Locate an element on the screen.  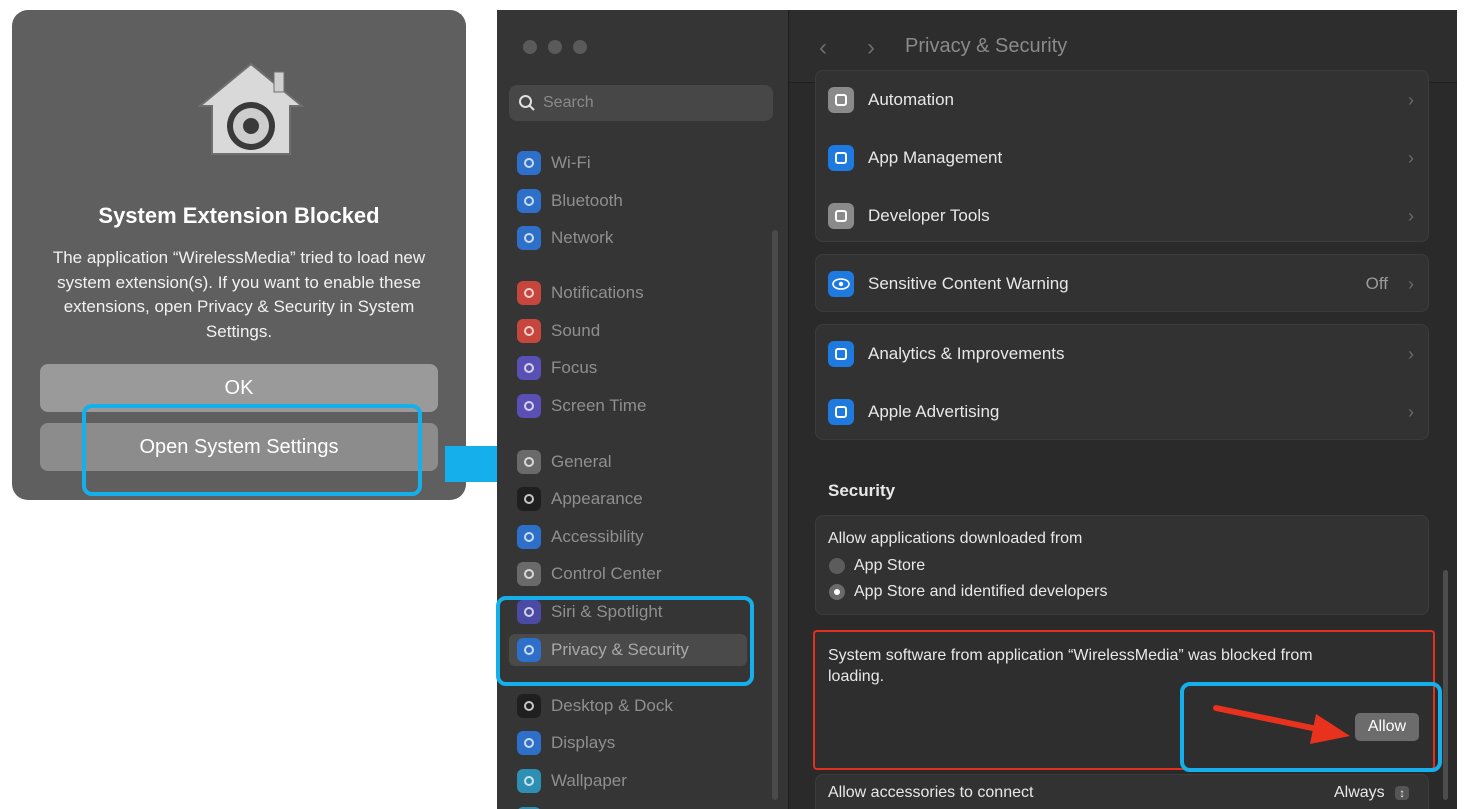
app-management-row: App Management › is located at coordinates (1122, 158).